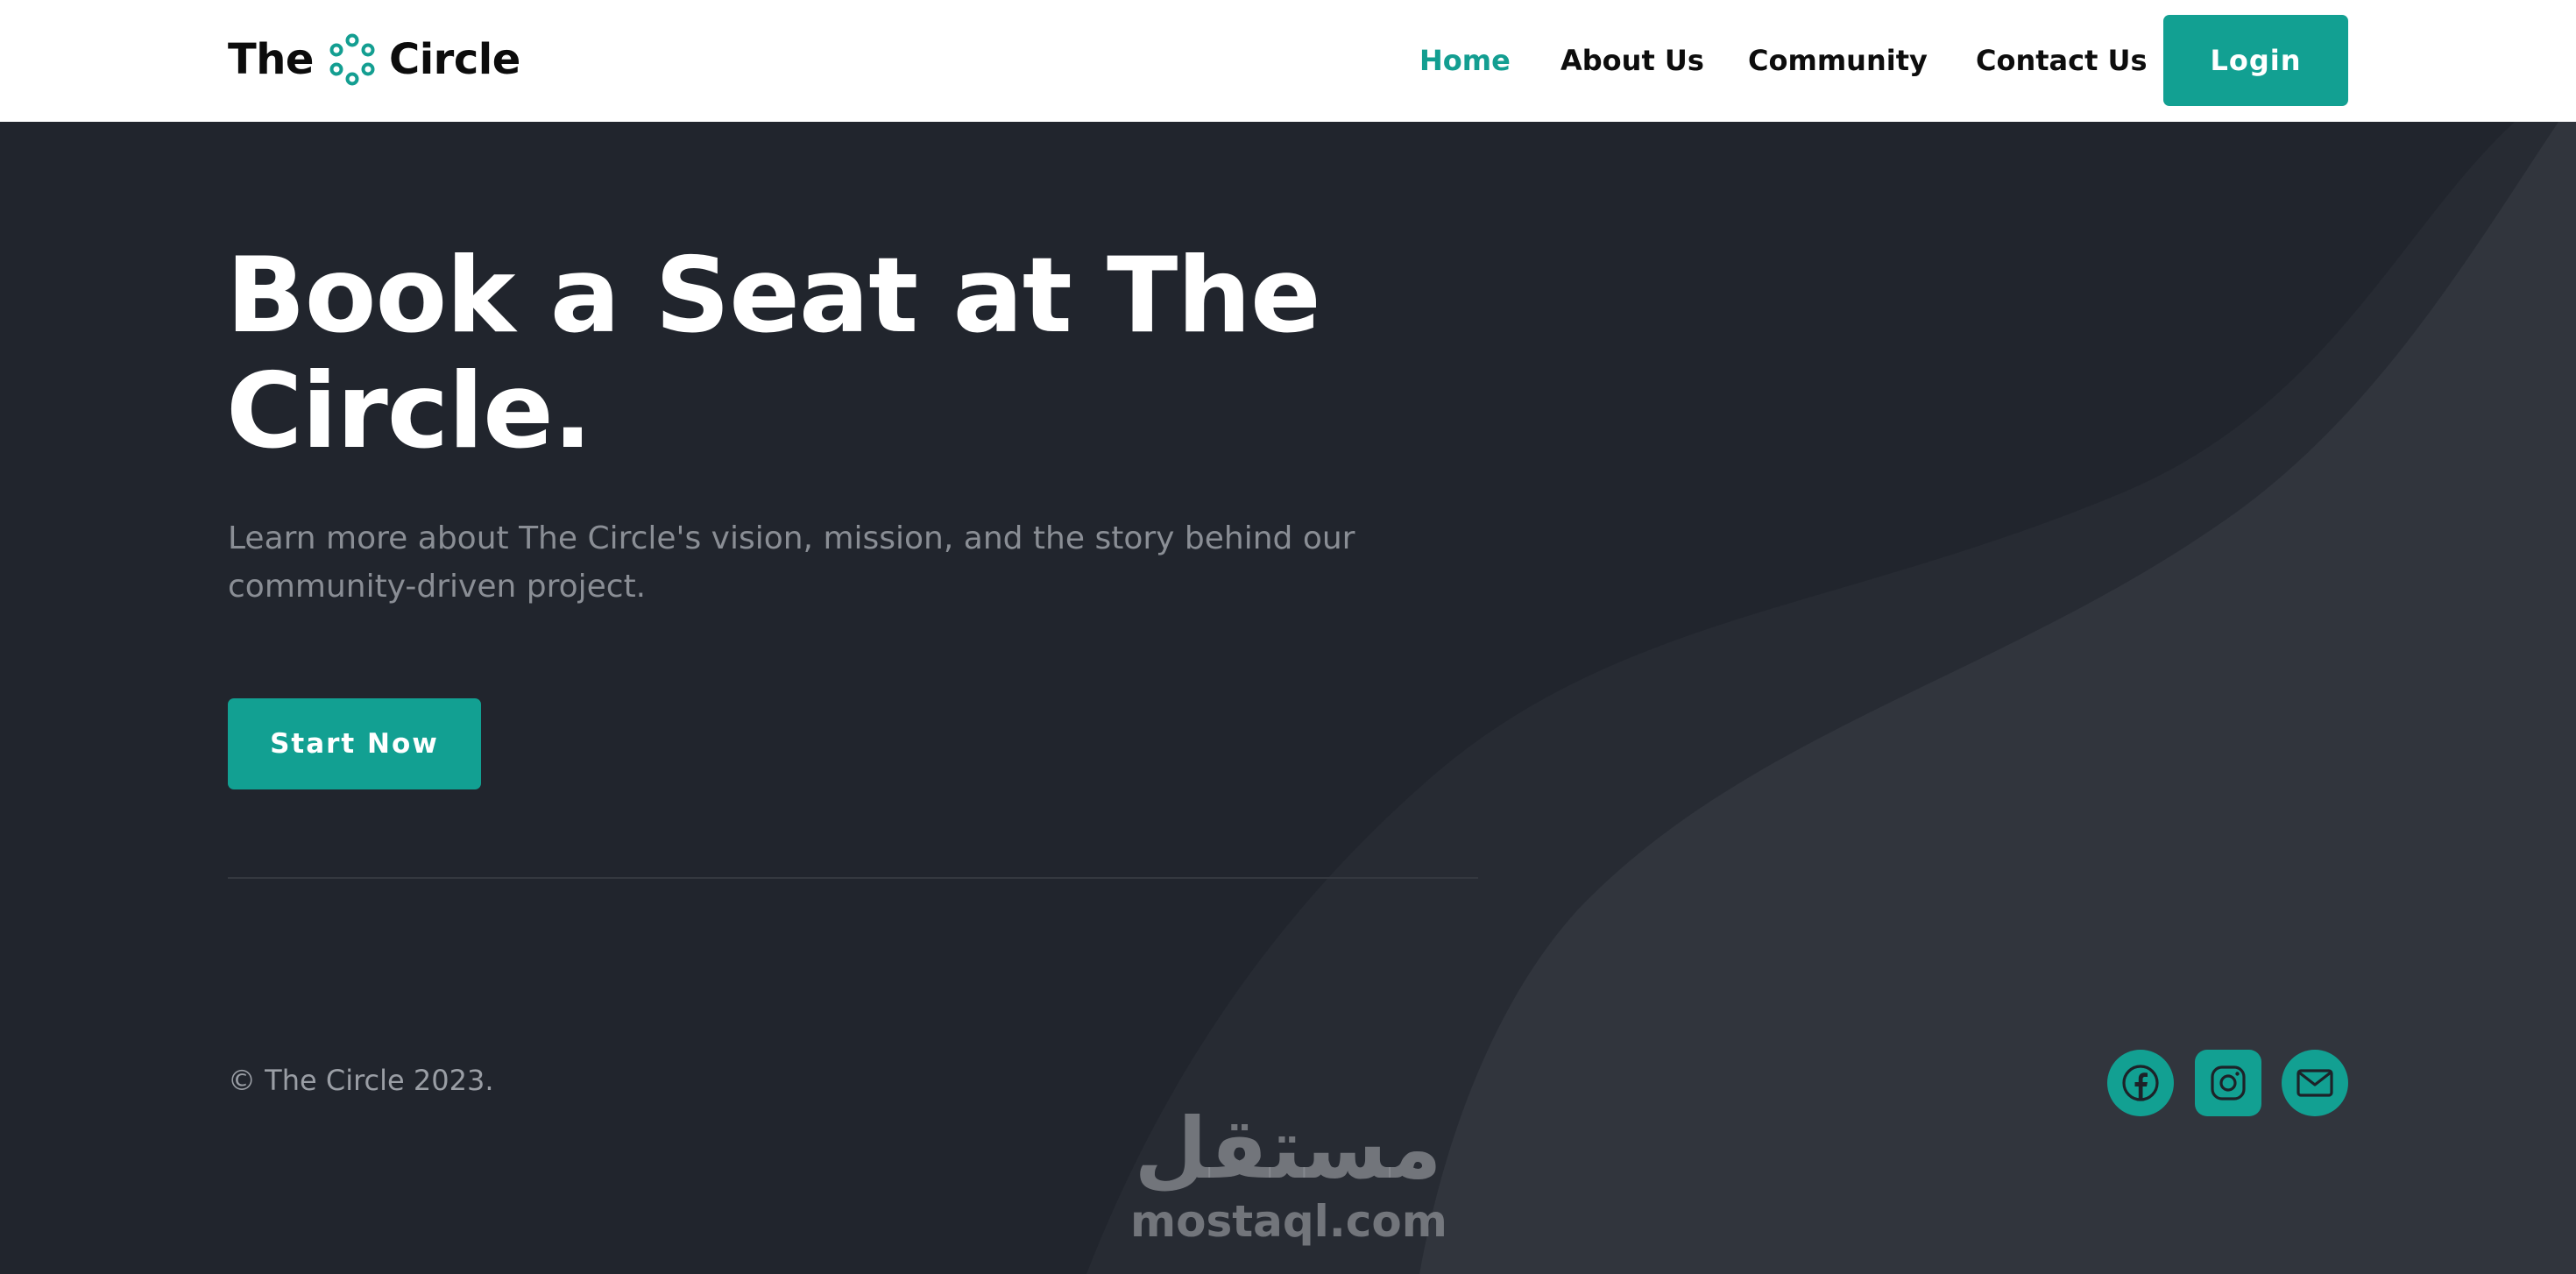  Describe the element at coordinates (1465, 61) in the screenshot. I see `nav-item-home: Home` at that location.